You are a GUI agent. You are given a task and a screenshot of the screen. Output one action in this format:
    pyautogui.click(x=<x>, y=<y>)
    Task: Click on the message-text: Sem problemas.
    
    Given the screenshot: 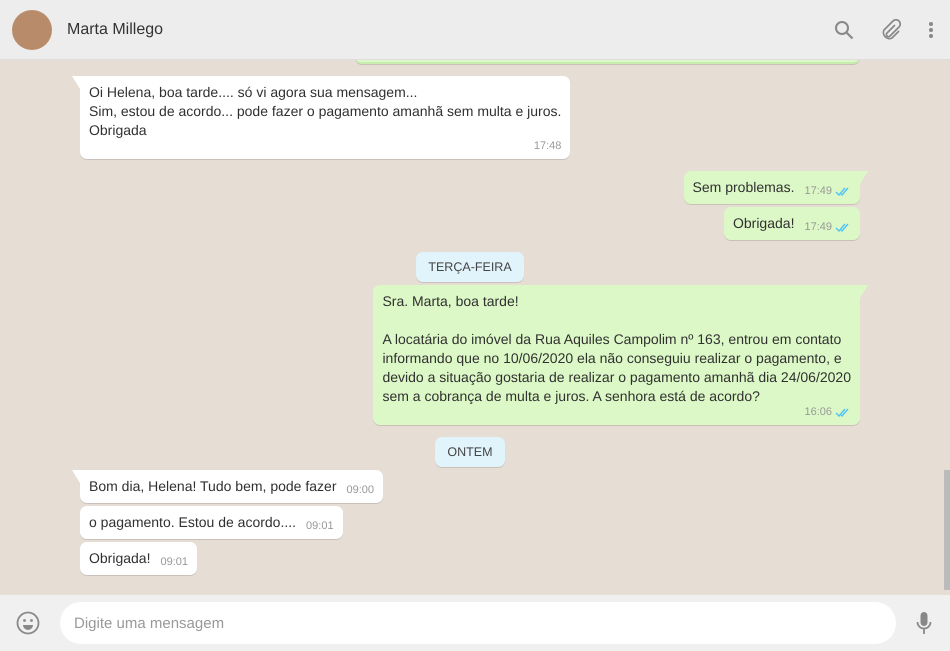 What is the action you would take?
    pyautogui.click(x=743, y=187)
    